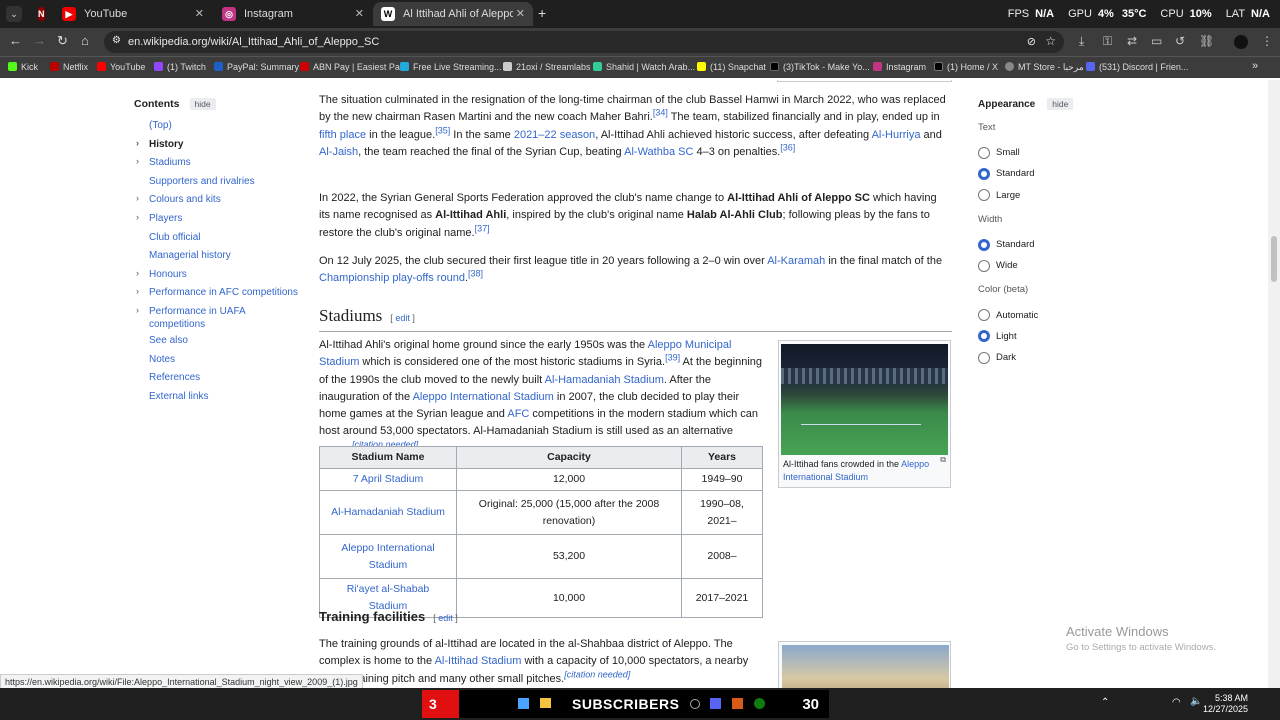 The width and height of the screenshot is (1280, 720). Describe the element at coordinates (220, 221) in the screenshot. I see `toc-item-players: › Players` at that location.